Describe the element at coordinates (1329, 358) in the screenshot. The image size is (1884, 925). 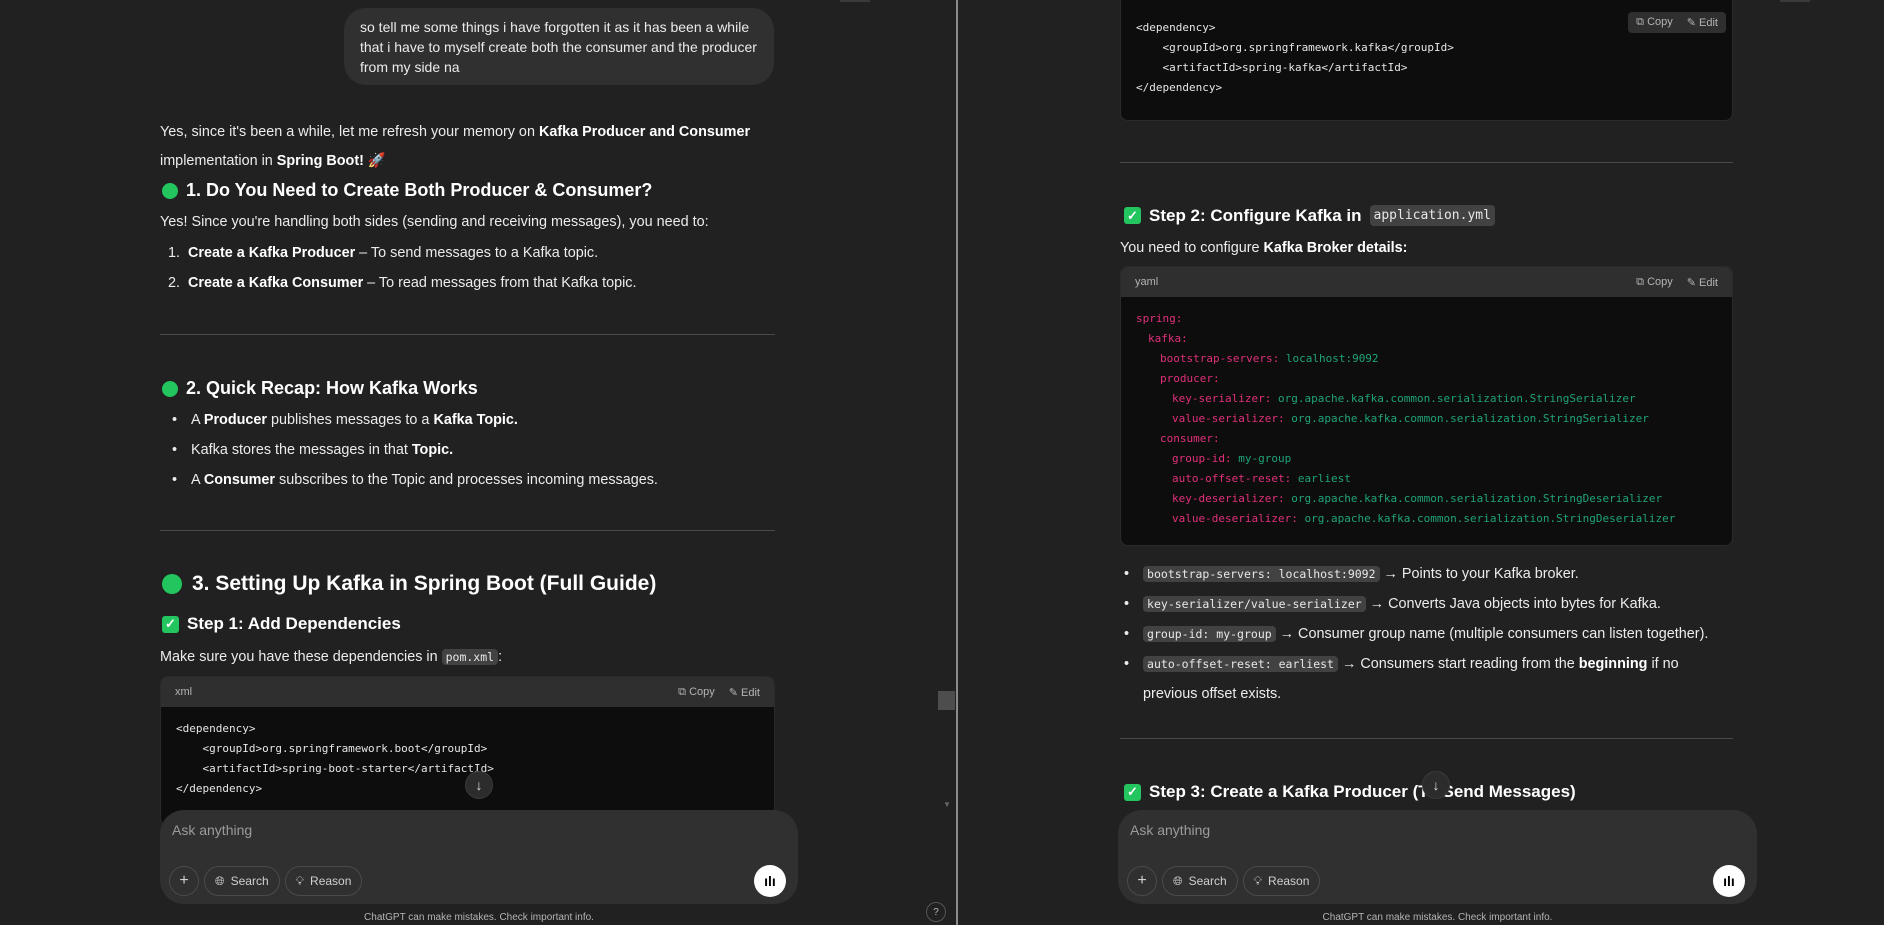
I see `yaml-value: localhost:9092` at that location.